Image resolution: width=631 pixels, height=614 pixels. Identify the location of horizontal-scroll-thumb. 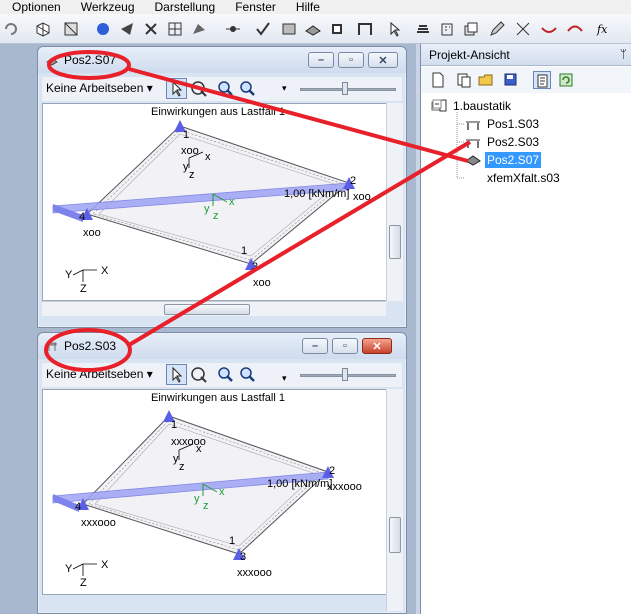
(207, 309).